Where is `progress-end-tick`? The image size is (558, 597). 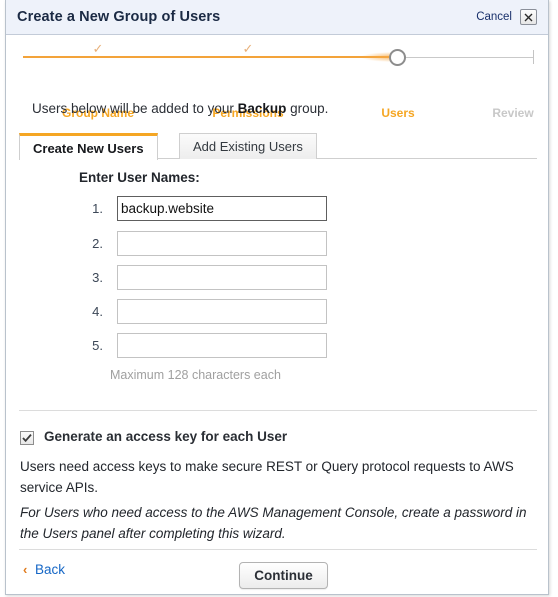 progress-end-tick is located at coordinates (533, 57).